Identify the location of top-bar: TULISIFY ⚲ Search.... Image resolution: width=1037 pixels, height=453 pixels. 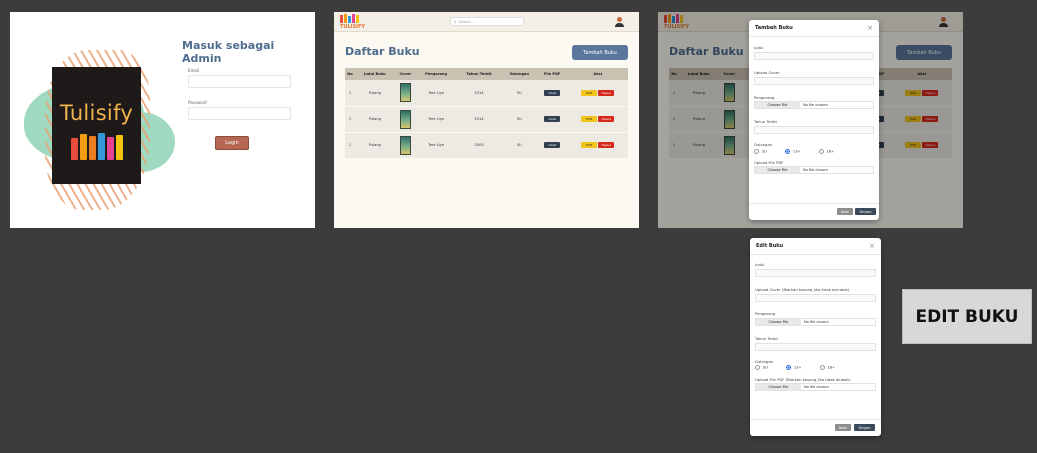
(486, 22).